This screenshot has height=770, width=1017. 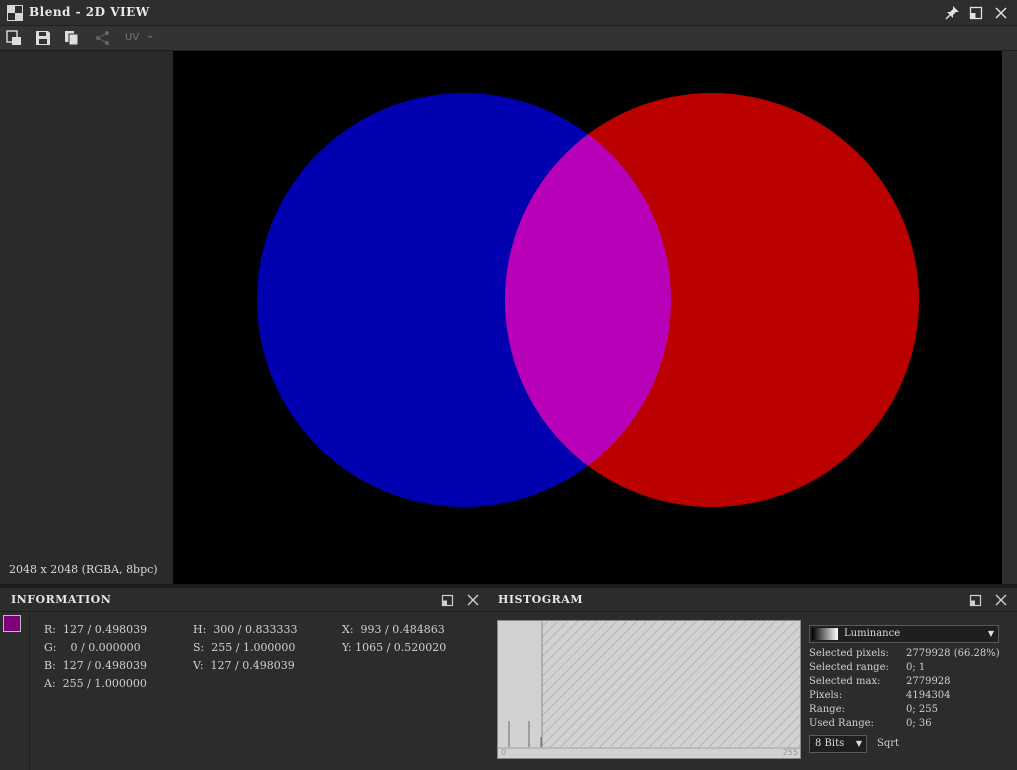 What do you see at coordinates (83, 569) in the screenshot?
I see `image-resolution: 2048 x 2048 (RGBA, 8bpc)` at bounding box center [83, 569].